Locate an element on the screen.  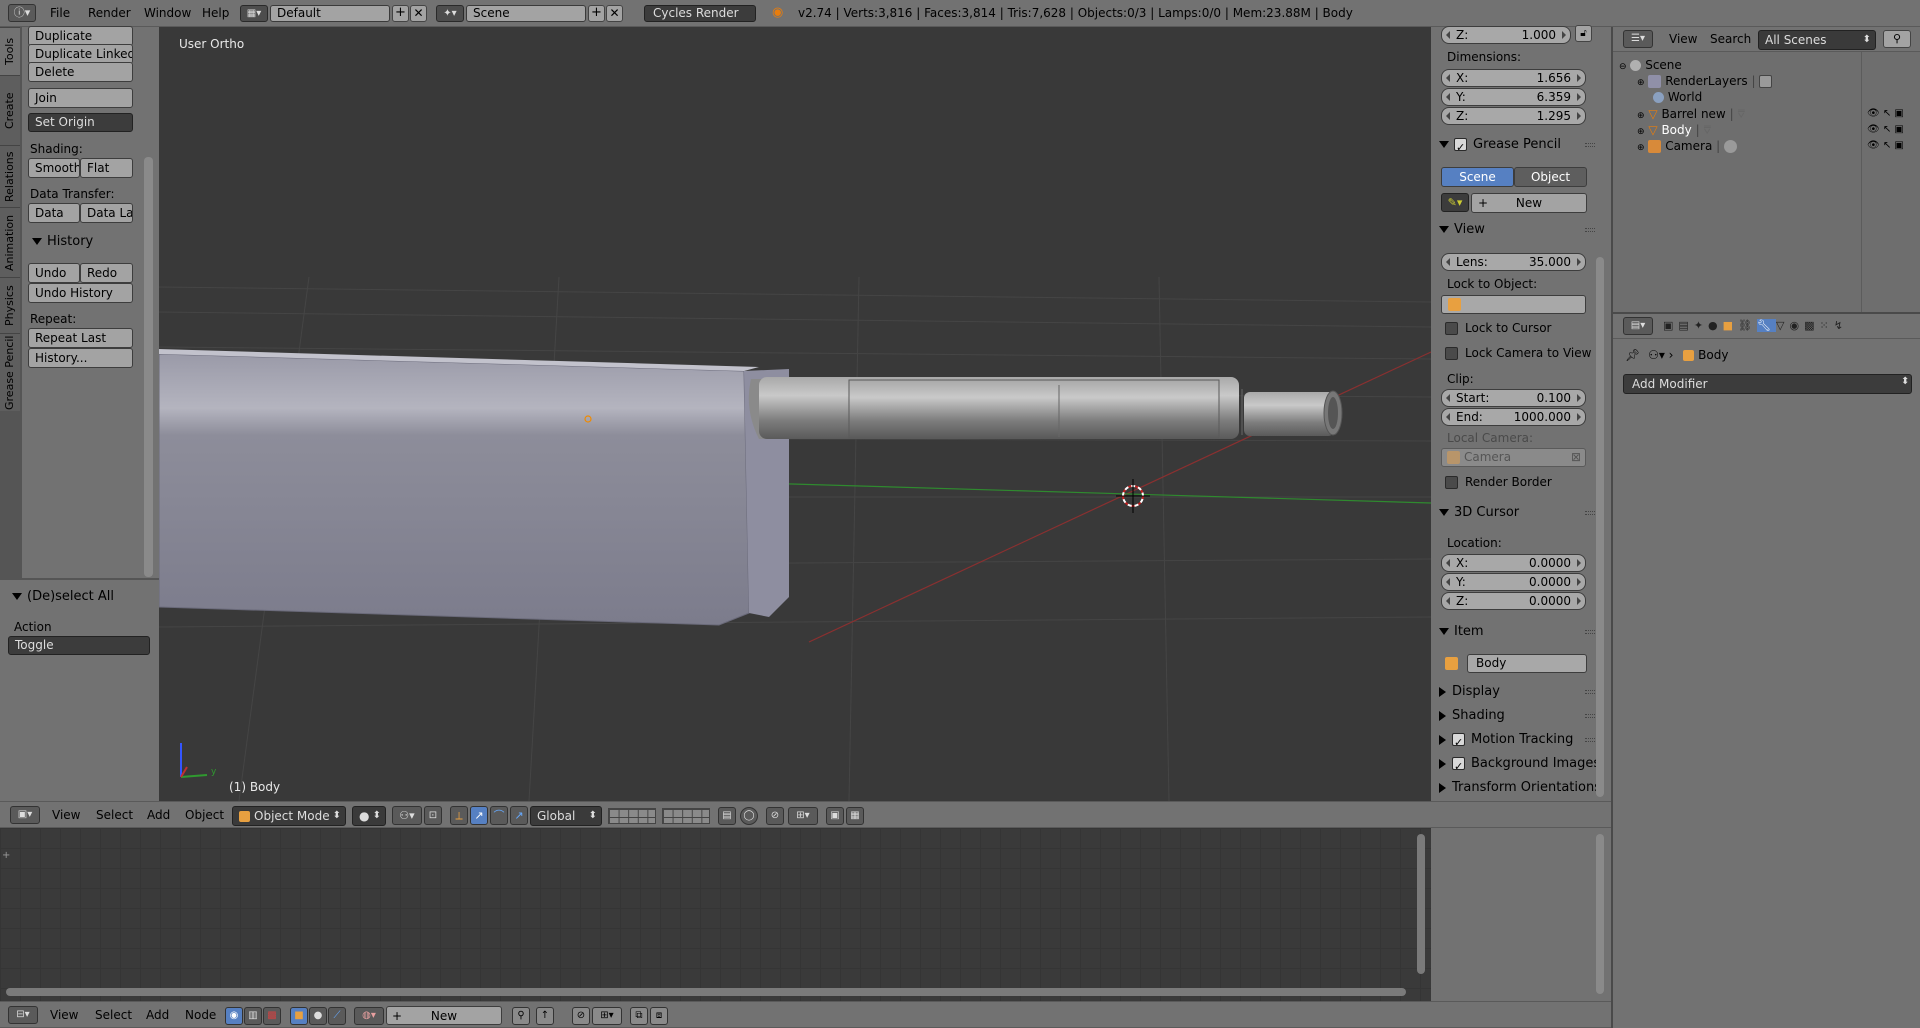
node-editor: + is located at coordinates (715, 914).